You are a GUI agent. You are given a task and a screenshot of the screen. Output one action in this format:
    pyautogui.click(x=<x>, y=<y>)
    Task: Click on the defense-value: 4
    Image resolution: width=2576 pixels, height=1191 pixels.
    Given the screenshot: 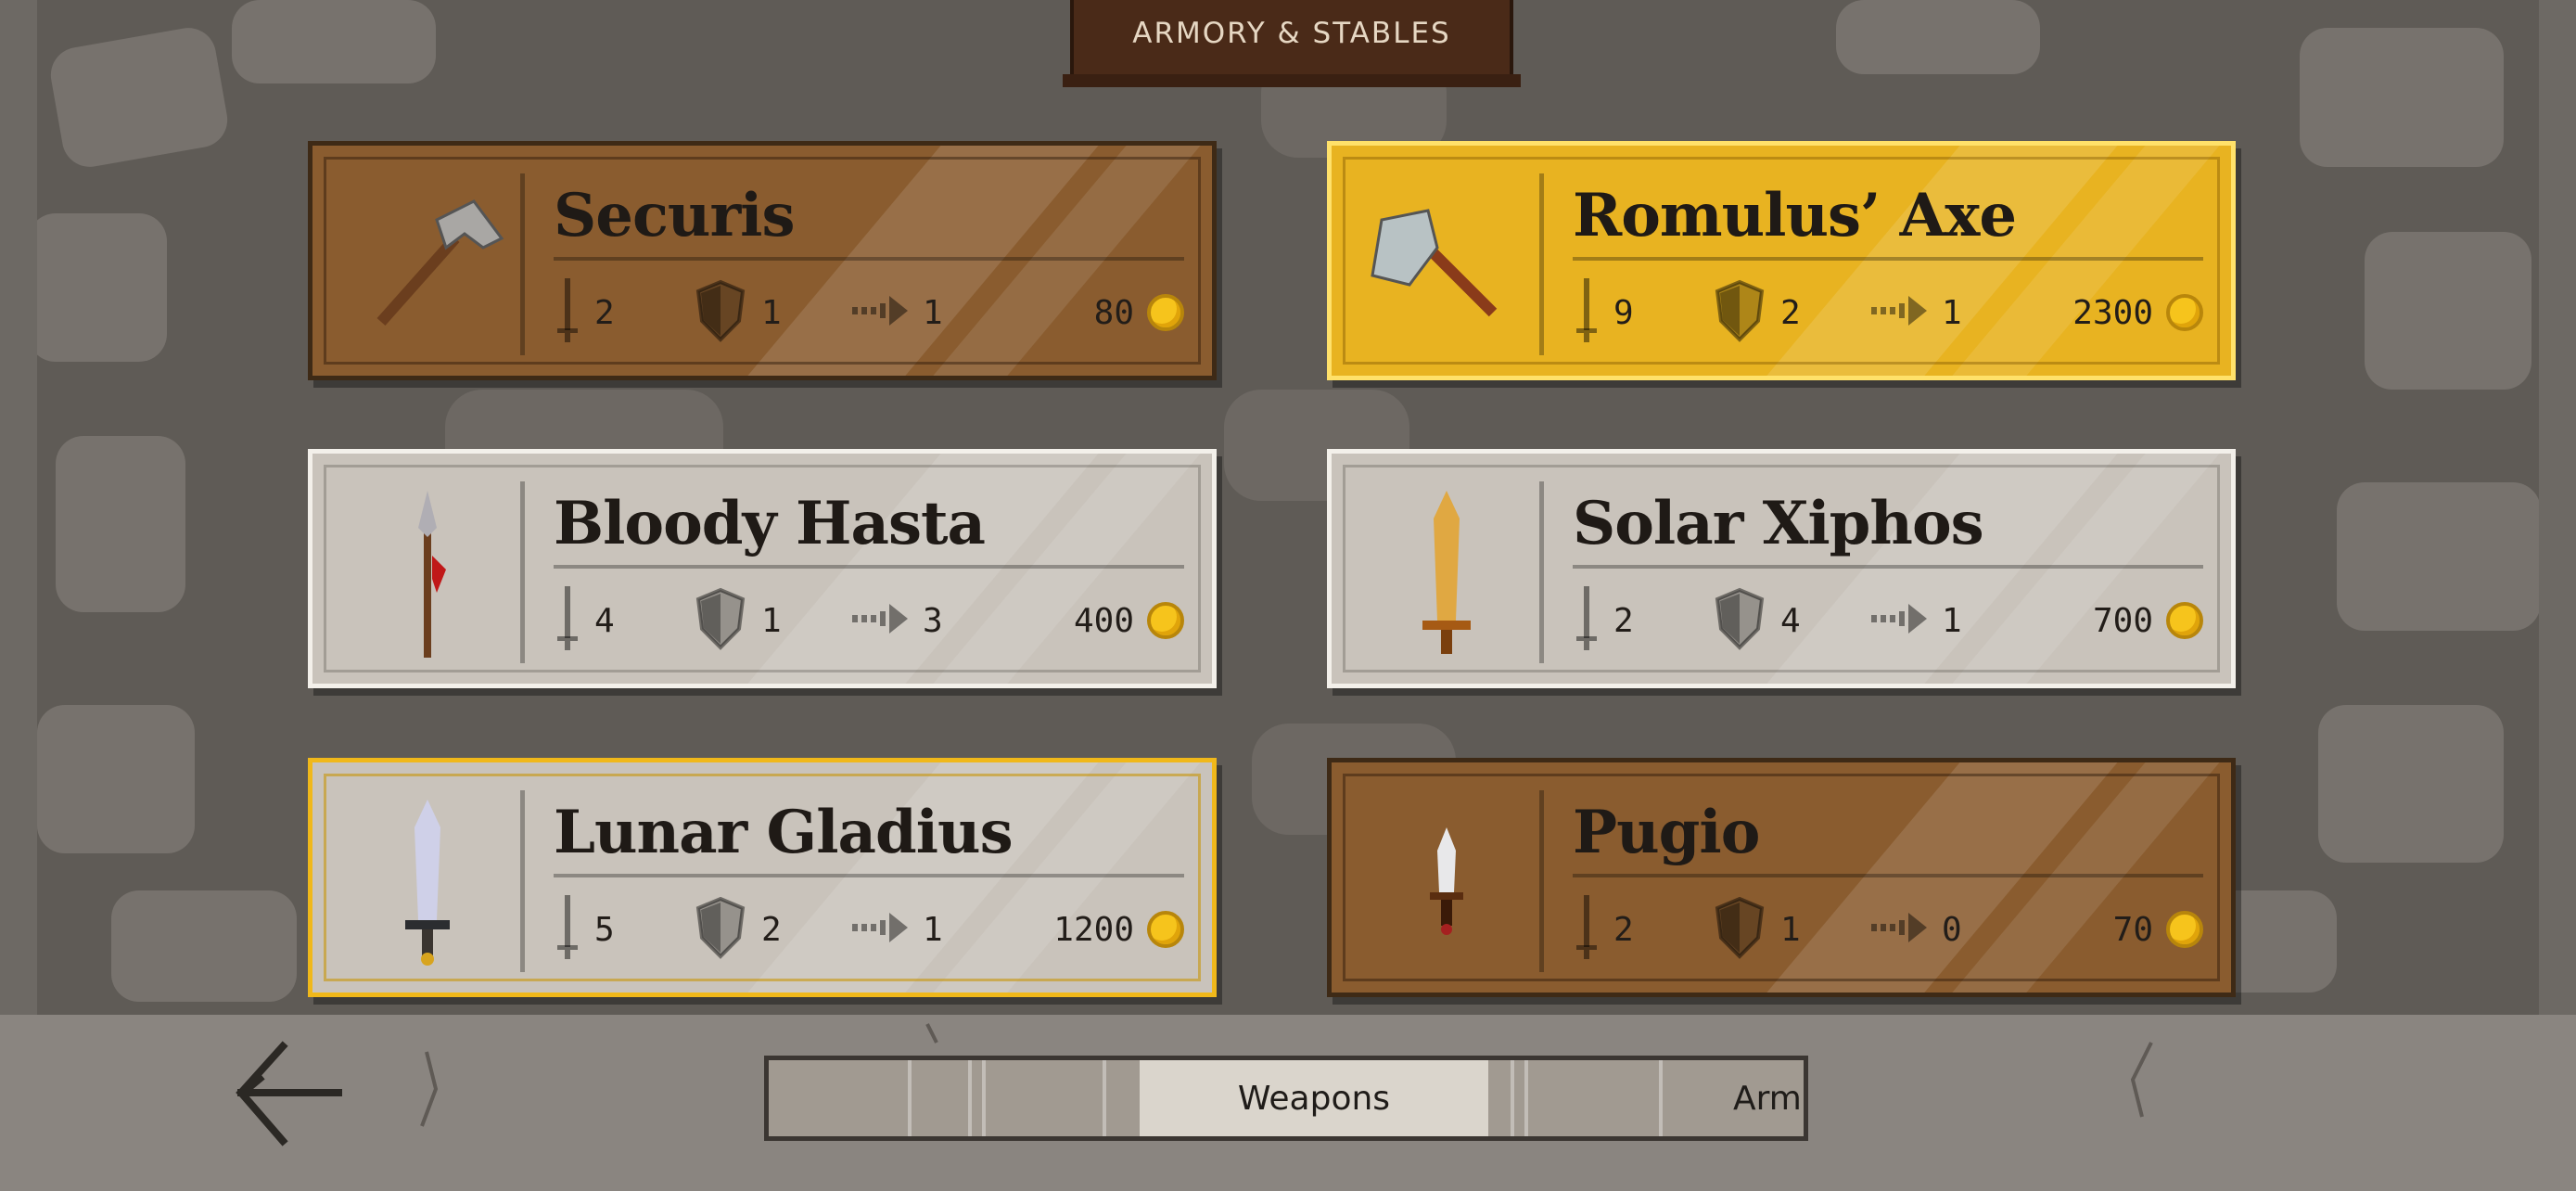 What is the action you would take?
    pyautogui.click(x=1791, y=620)
    